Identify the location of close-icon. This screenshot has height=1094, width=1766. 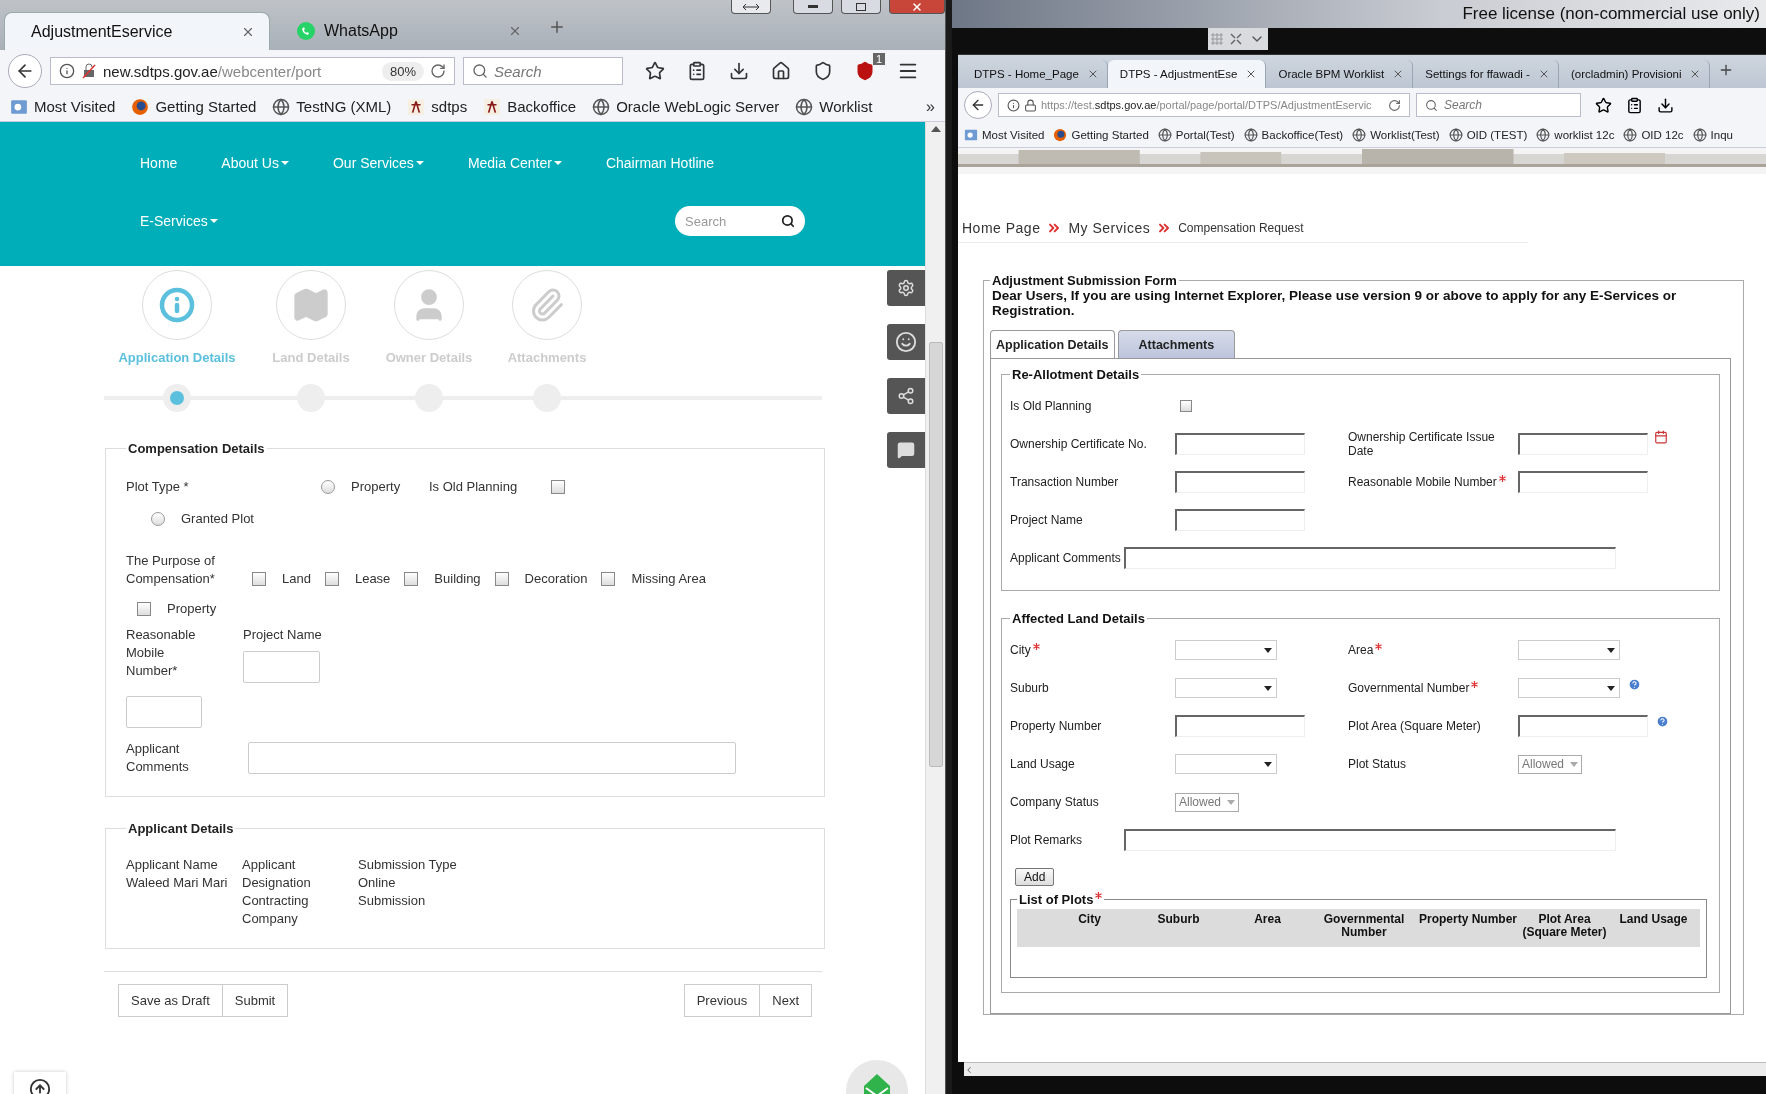
(515, 31).